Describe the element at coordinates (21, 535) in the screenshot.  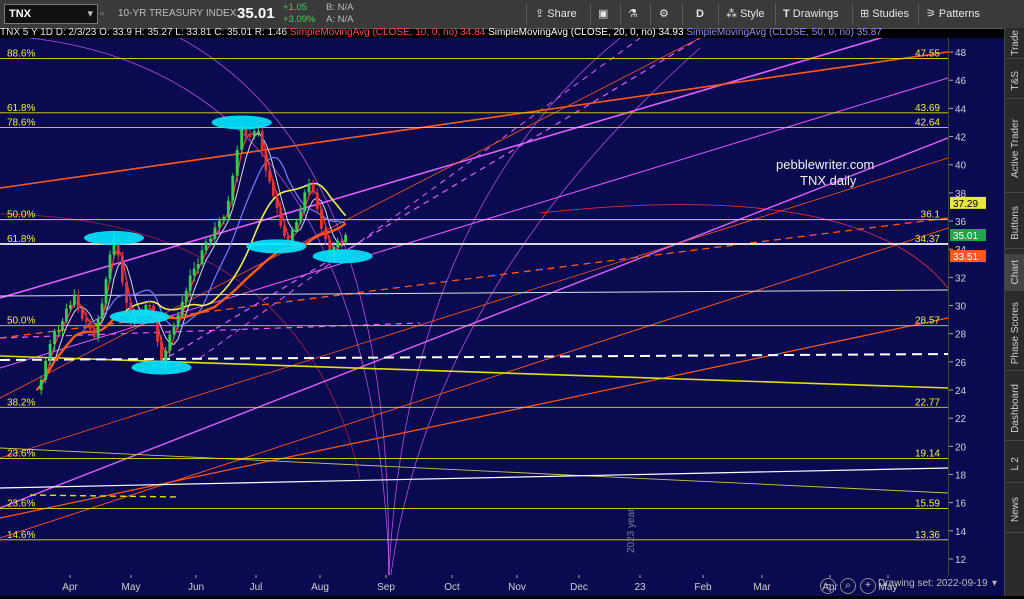
I see `fib-percent-label: 14.6%` at that location.